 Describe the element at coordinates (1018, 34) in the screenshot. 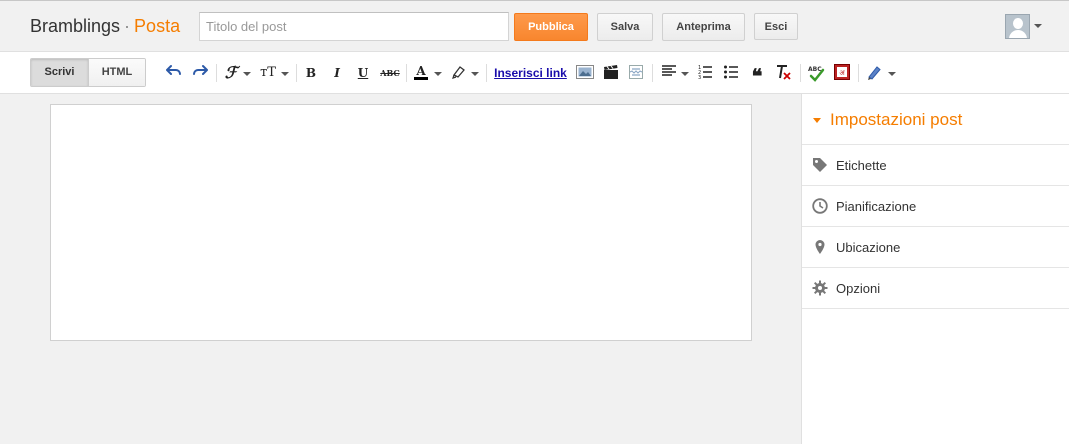

I see `avatar-body` at that location.